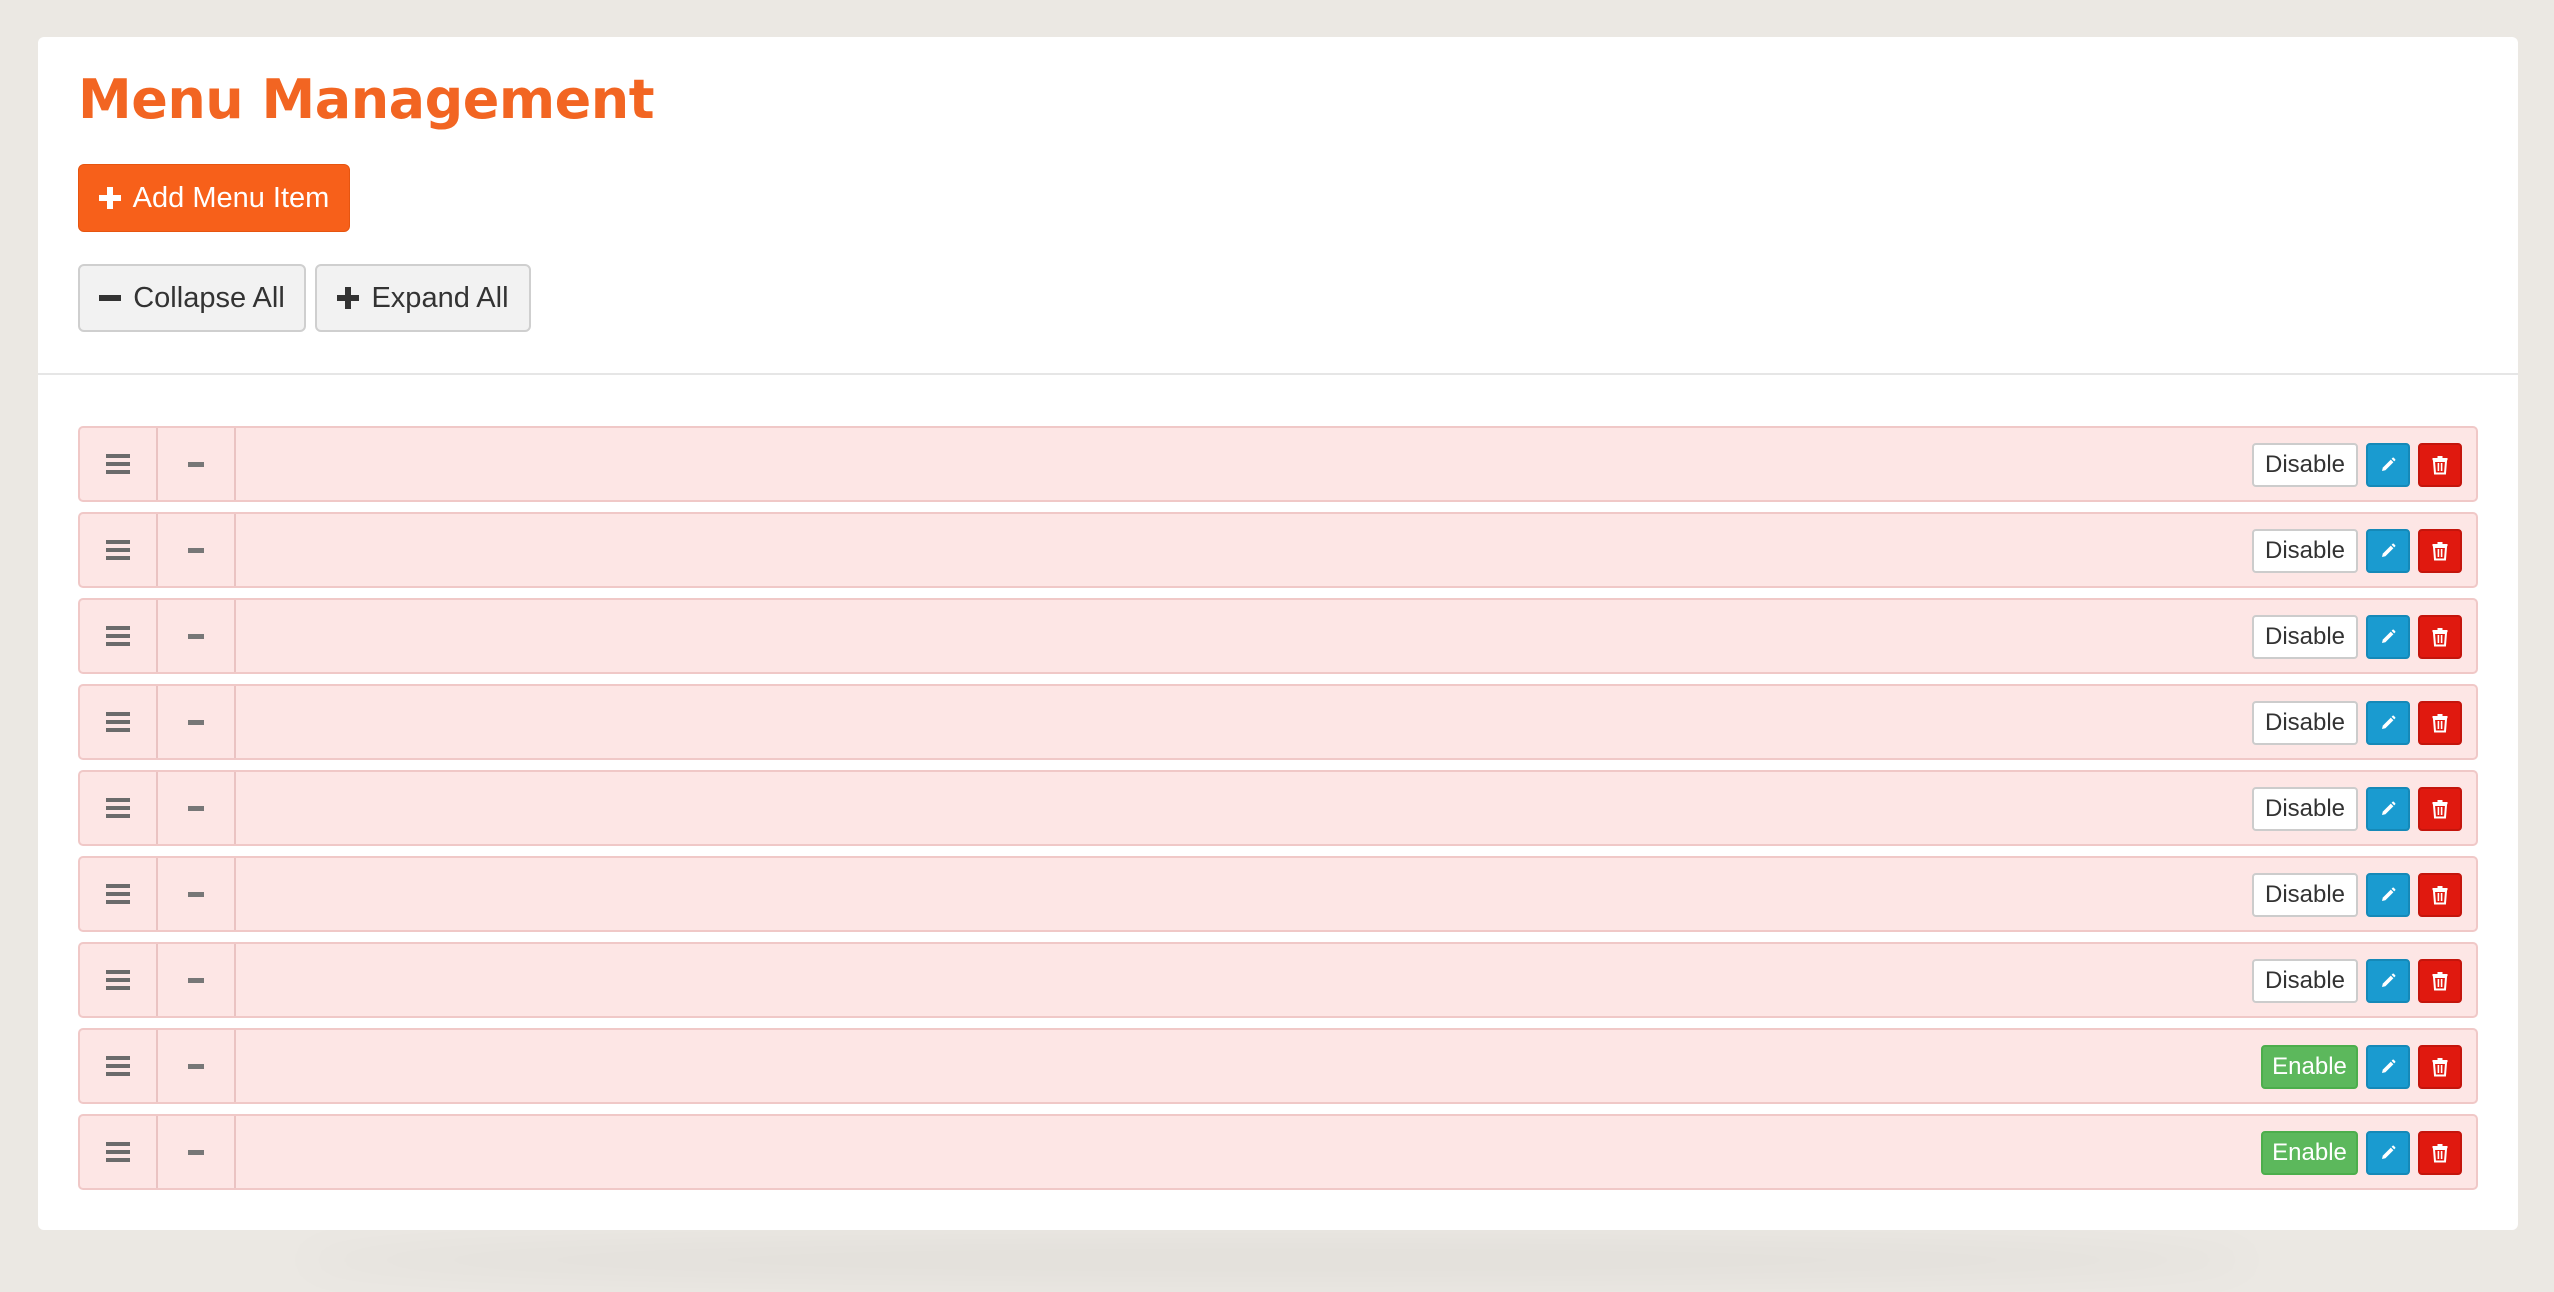 This screenshot has width=2554, height=1292. I want to click on collapse-all-button: Collapse All, so click(192, 298).